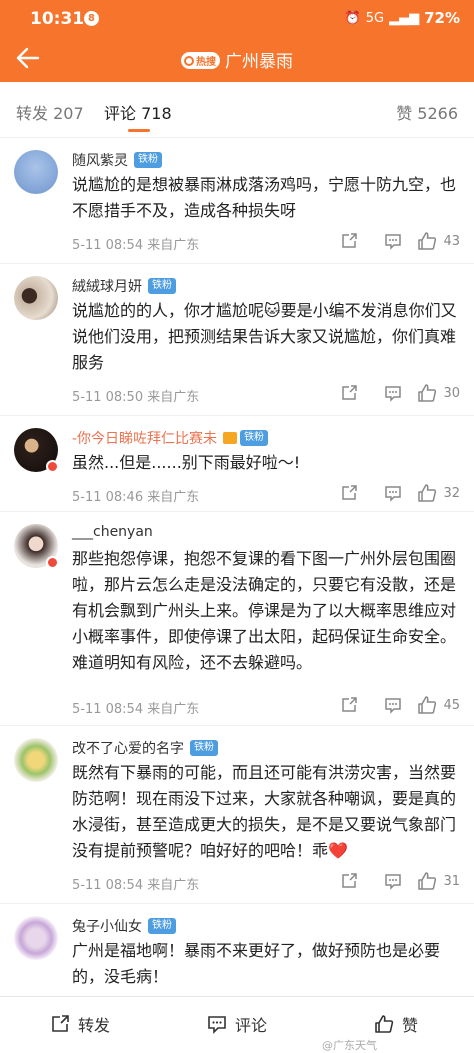  What do you see at coordinates (451, 705) in the screenshot?
I see `like-count: 45` at bounding box center [451, 705].